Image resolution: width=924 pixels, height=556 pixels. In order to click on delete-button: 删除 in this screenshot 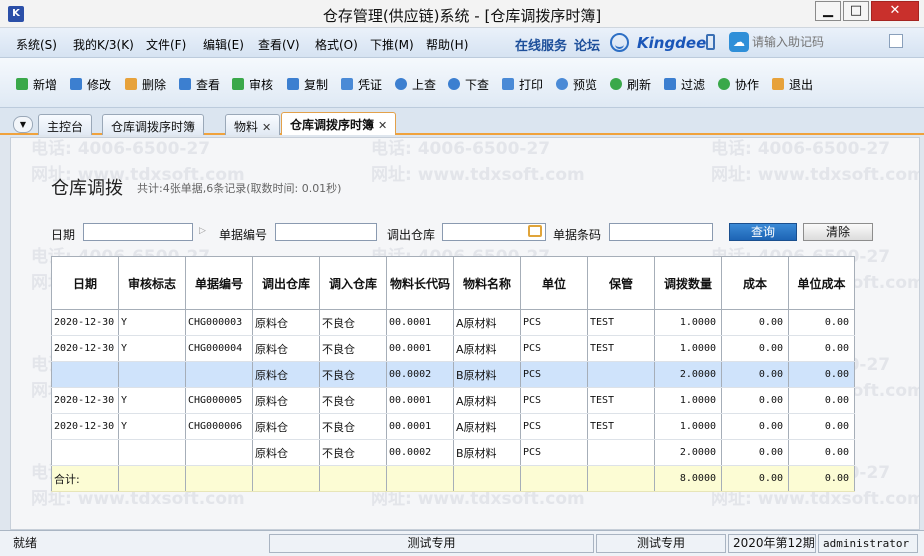, I will do `click(145, 84)`.